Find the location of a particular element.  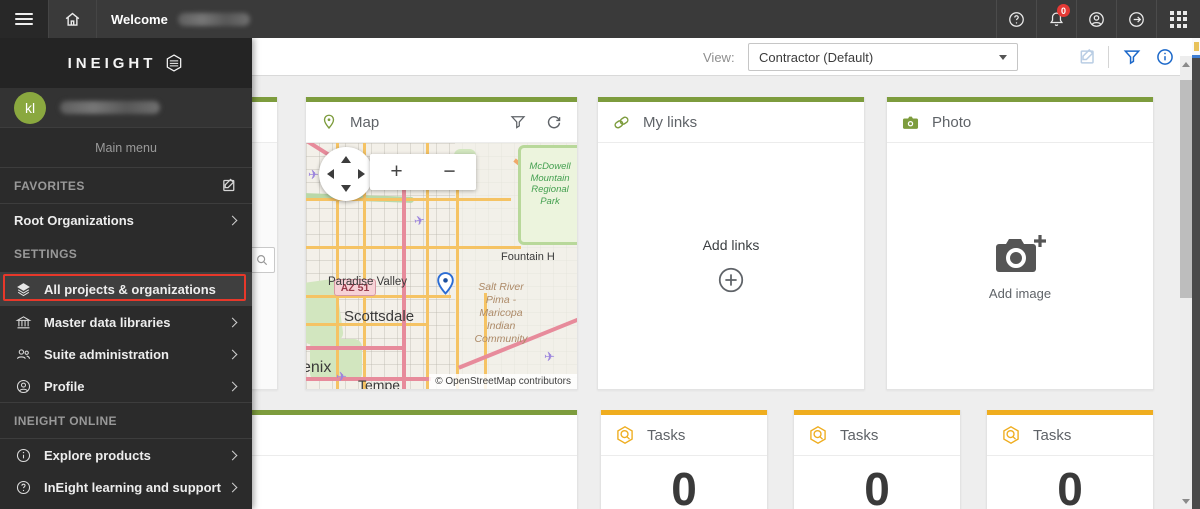

launch-button is located at coordinates (1136, 19).